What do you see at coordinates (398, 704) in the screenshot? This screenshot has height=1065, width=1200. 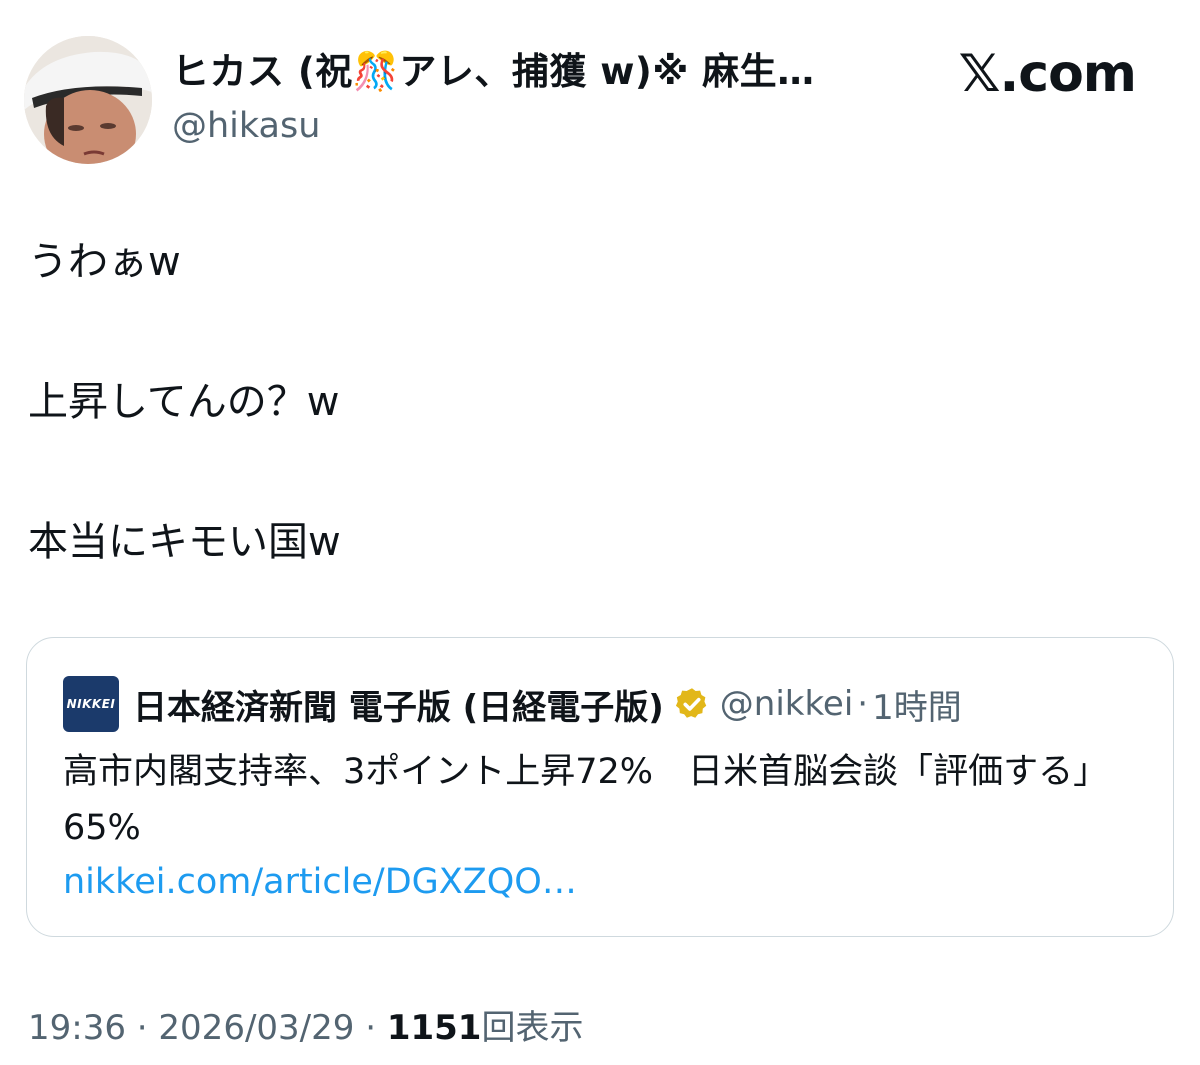 I see `quoted-author-name: 日本経済新聞 電子版 (日経電子版)` at bounding box center [398, 704].